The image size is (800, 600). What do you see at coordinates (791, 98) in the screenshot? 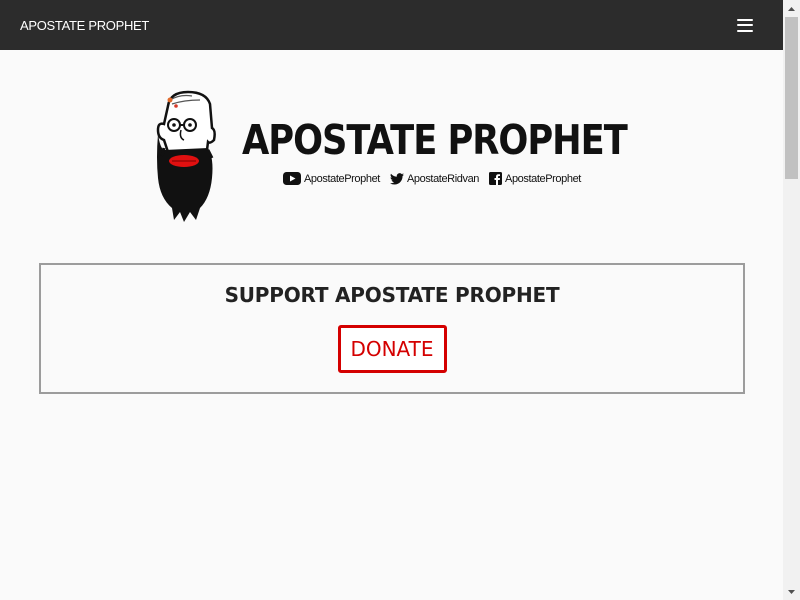
I see `scroll-thumb` at bounding box center [791, 98].